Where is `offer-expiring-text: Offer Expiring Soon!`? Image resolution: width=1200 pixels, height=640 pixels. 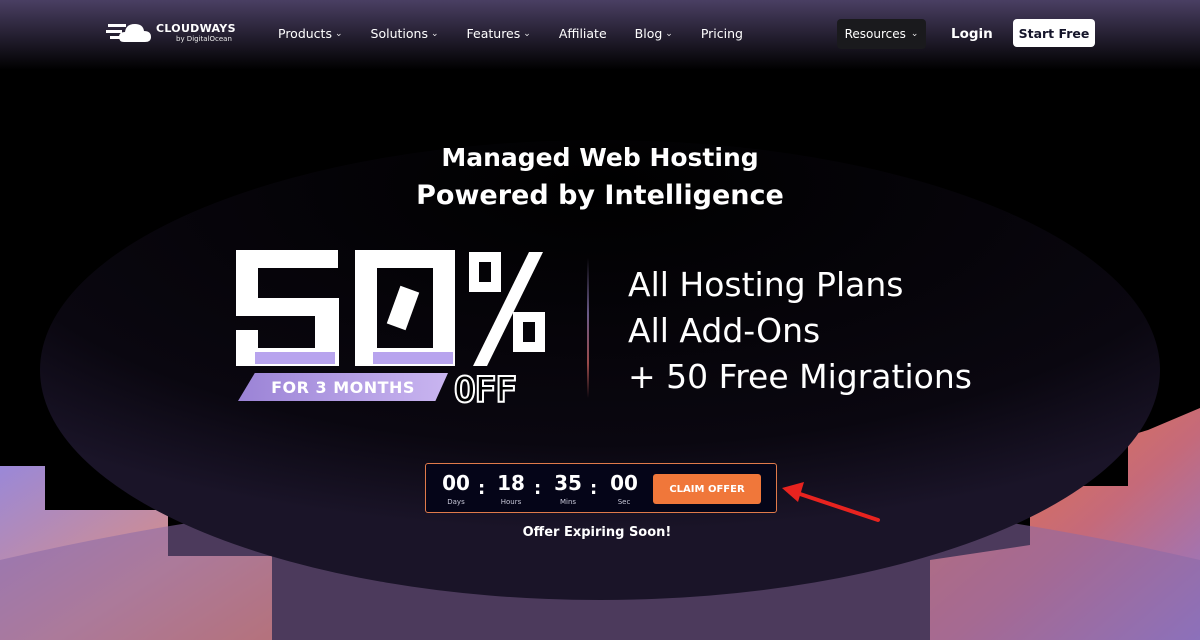
offer-expiring-text: Offer Expiring Soon! is located at coordinates (597, 532).